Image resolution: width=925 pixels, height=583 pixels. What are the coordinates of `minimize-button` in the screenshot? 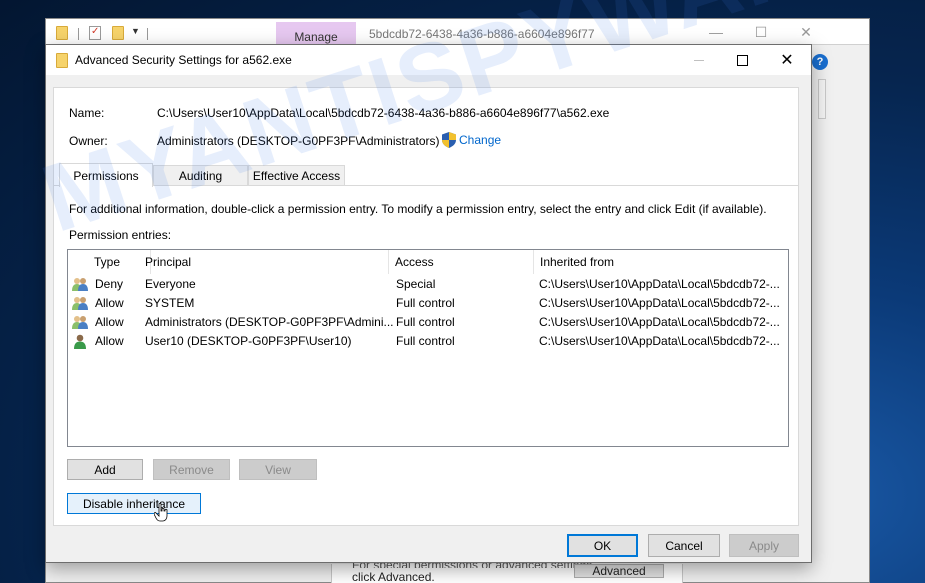 It's located at (699, 60).